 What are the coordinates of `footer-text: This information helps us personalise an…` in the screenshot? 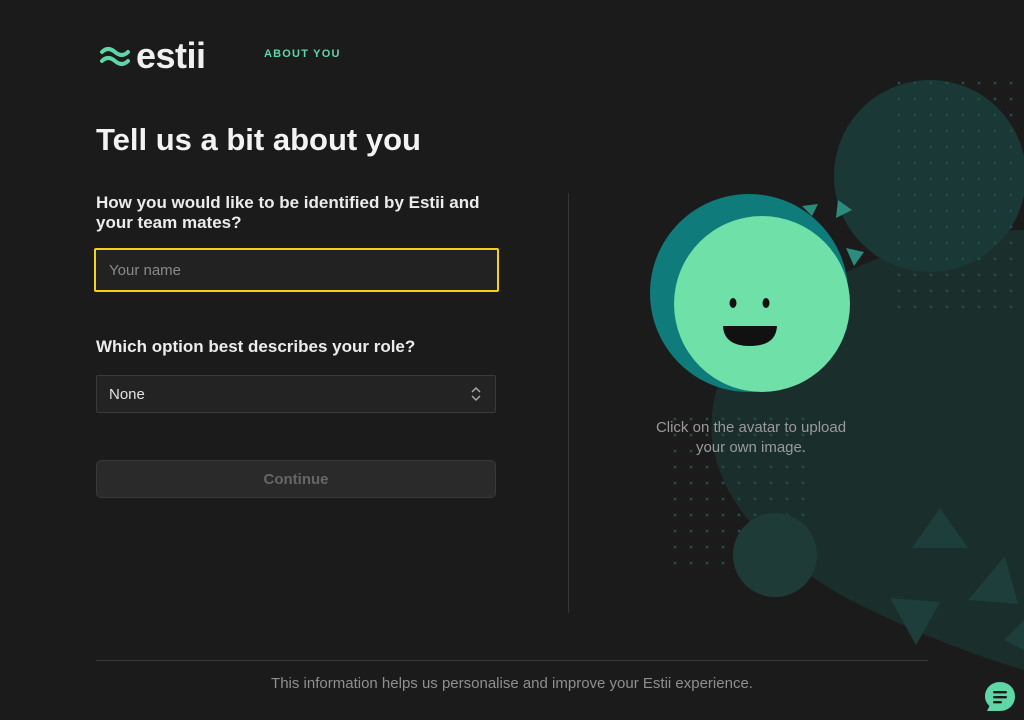 It's located at (512, 683).